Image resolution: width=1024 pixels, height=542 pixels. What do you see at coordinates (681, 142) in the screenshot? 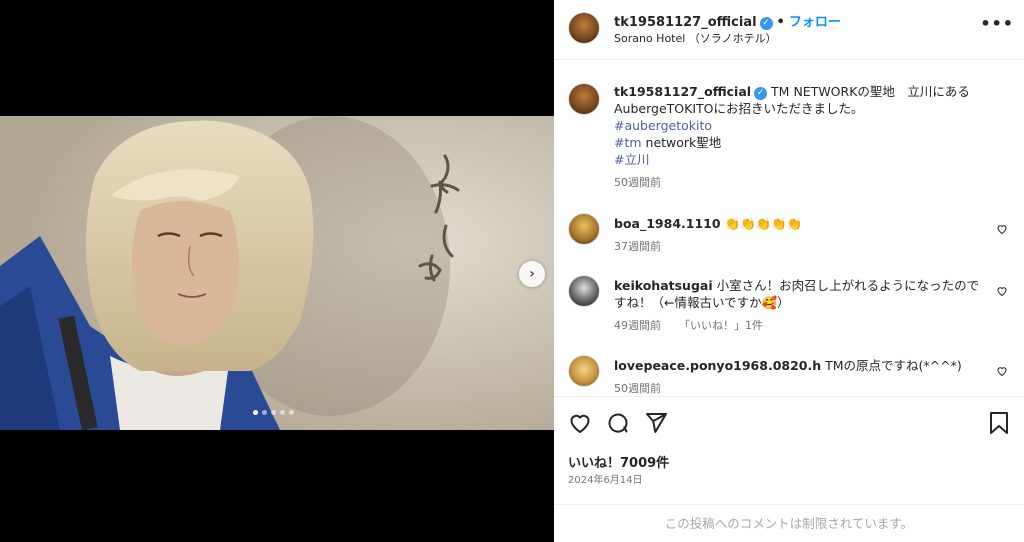
I see `caption-tag2-rest: network聖地` at bounding box center [681, 142].